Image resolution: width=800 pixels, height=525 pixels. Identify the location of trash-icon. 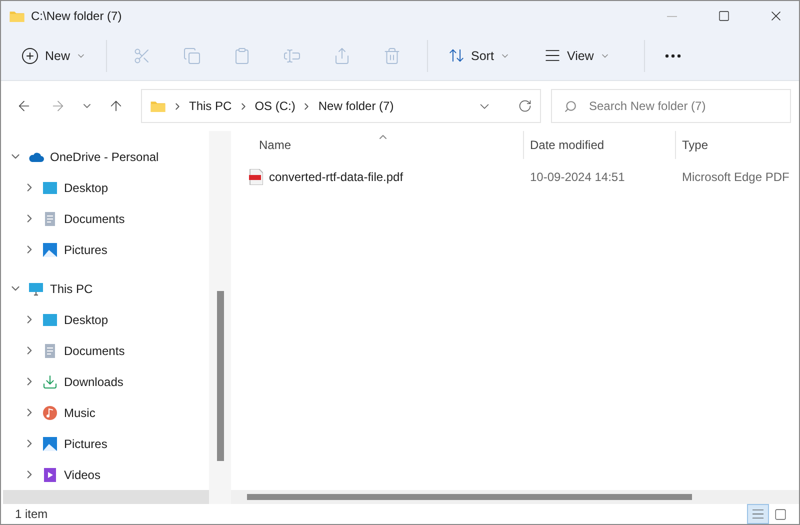
(392, 55).